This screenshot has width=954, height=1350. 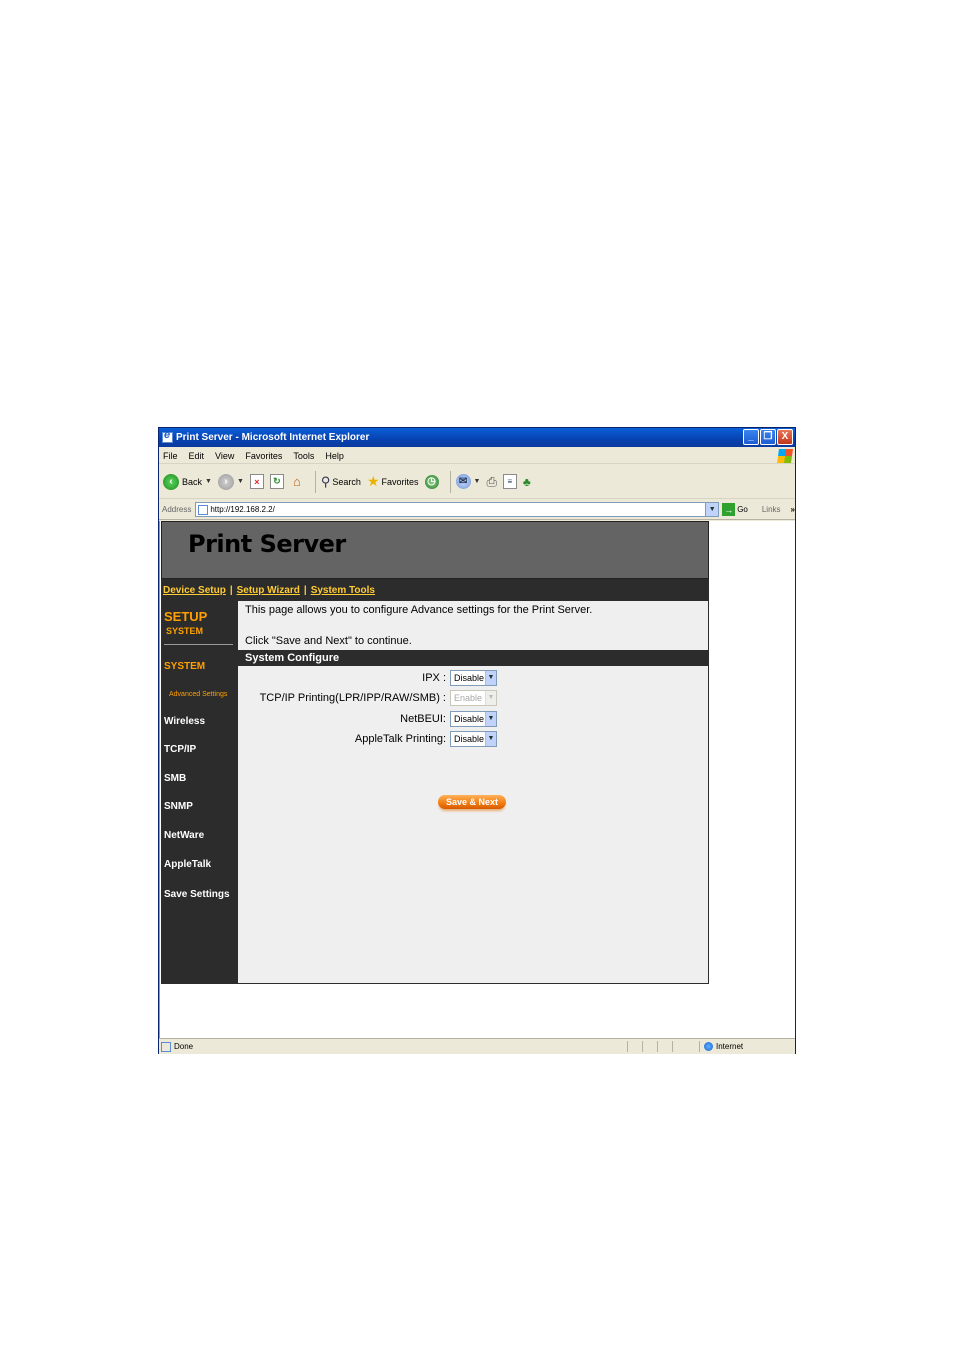 What do you see at coordinates (468, 698) in the screenshot?
I see `tcpip-printing-value: Enable` at bounding box center [468, 698].